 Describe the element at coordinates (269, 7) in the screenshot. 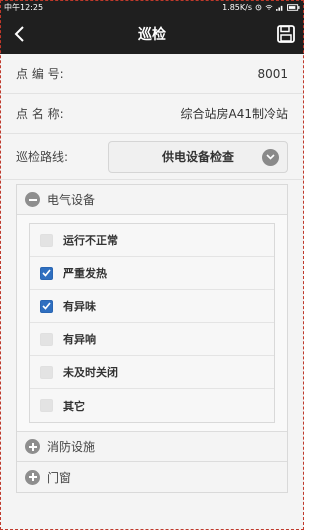

I see `wifi-icon` at that location.